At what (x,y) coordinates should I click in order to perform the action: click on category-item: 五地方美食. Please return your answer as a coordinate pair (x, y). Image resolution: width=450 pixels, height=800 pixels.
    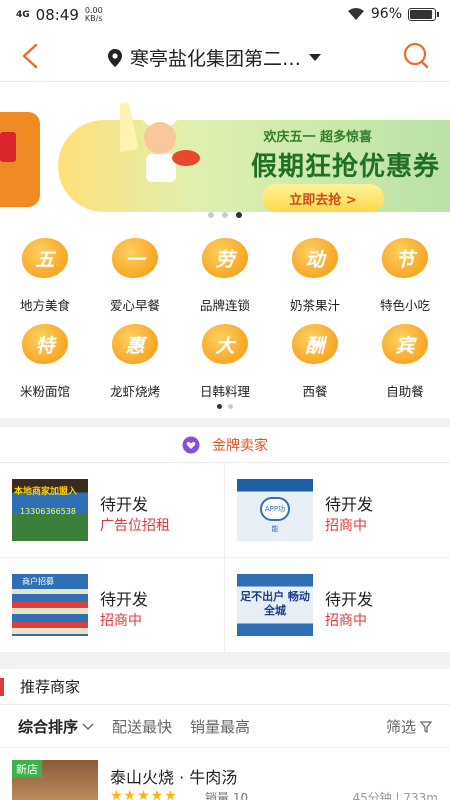
    Looking at the image, I should click on (45, 279).